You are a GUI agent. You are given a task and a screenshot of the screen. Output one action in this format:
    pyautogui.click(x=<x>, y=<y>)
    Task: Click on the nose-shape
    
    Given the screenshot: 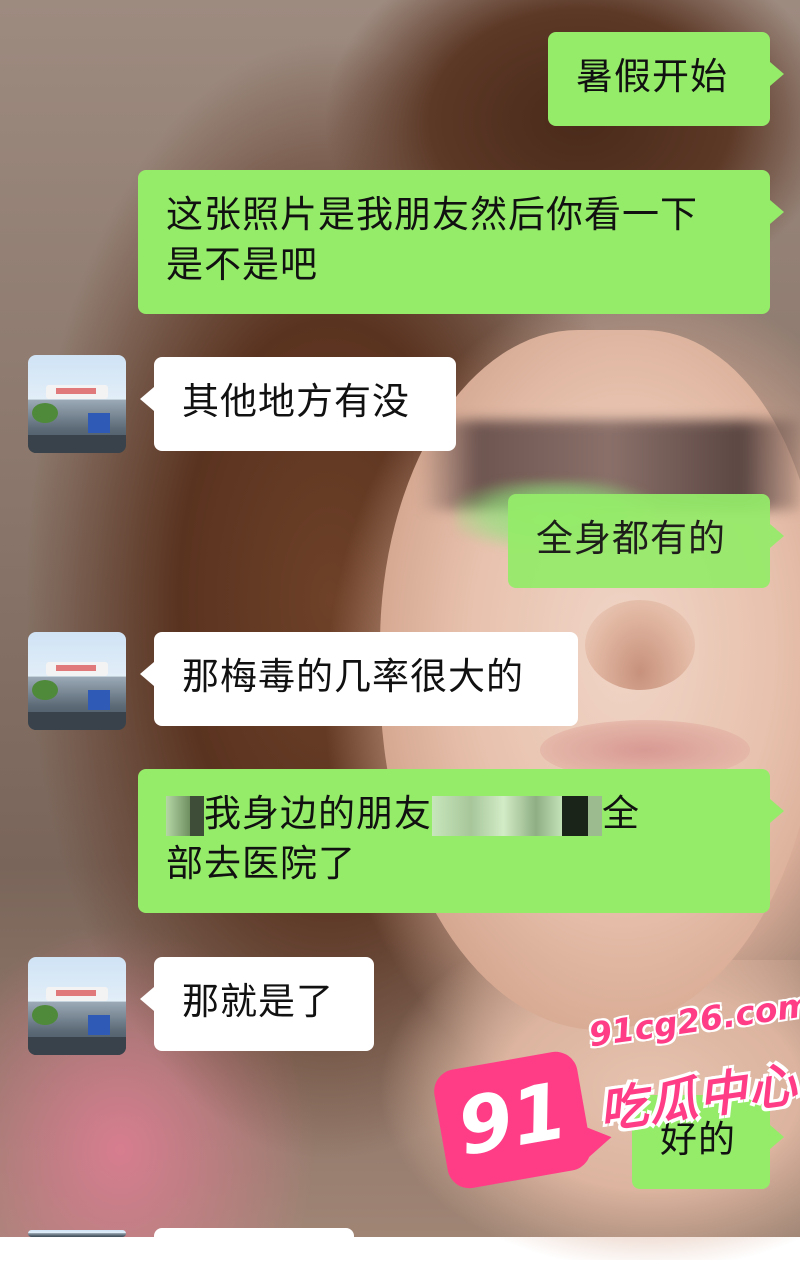 What is the action you would take?
    pyautogui.click(x=640, y=645)
    